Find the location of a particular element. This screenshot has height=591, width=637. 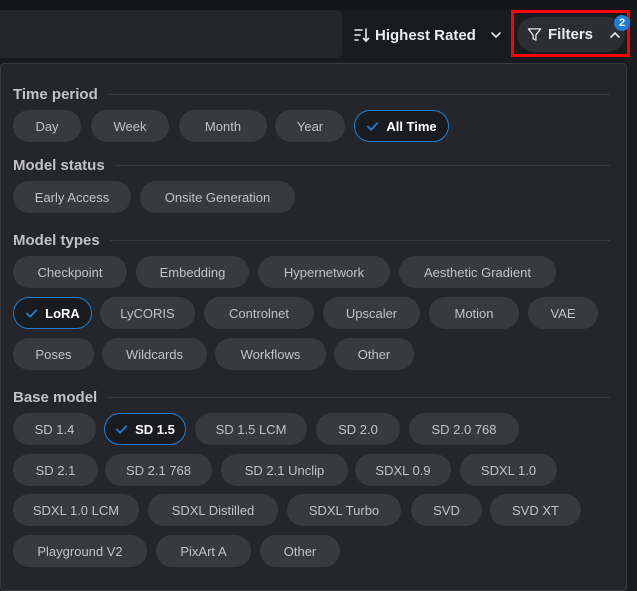

chip-base-sd-2-0-768: SD 2.0 768 is located at coordinates (464, 429).